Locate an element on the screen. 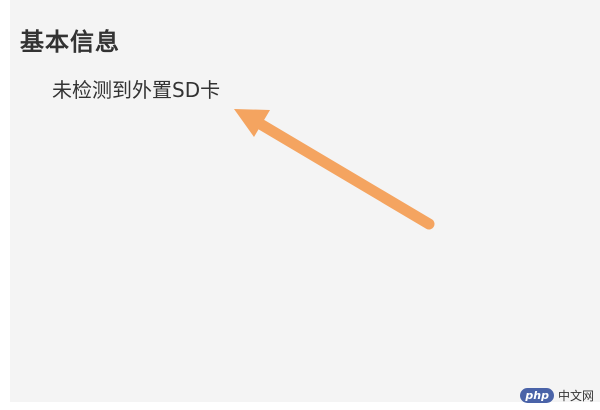 Image resolution: width=600 pixels, height=410 pixels. watermark-text: 中文网 is located at coordinates (575, 396).